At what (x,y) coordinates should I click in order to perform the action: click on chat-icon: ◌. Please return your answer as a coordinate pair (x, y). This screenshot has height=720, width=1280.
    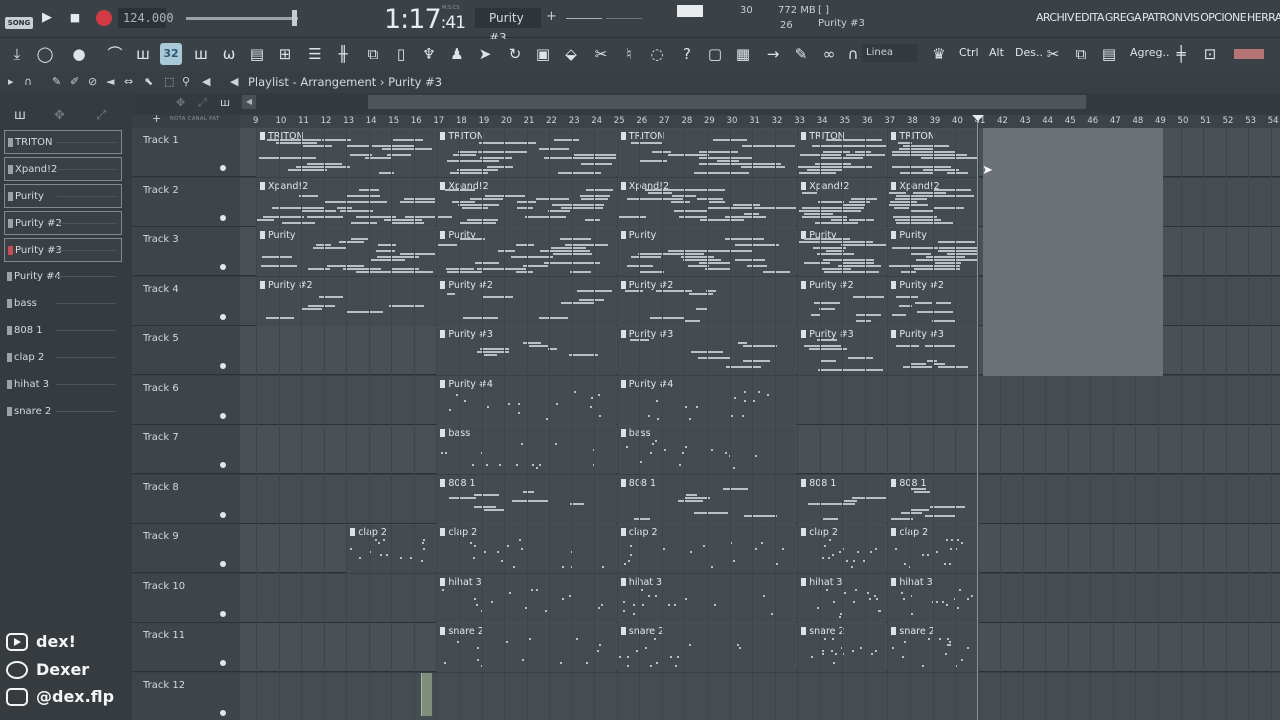
    Looking at the image, I should click on (657, 54).